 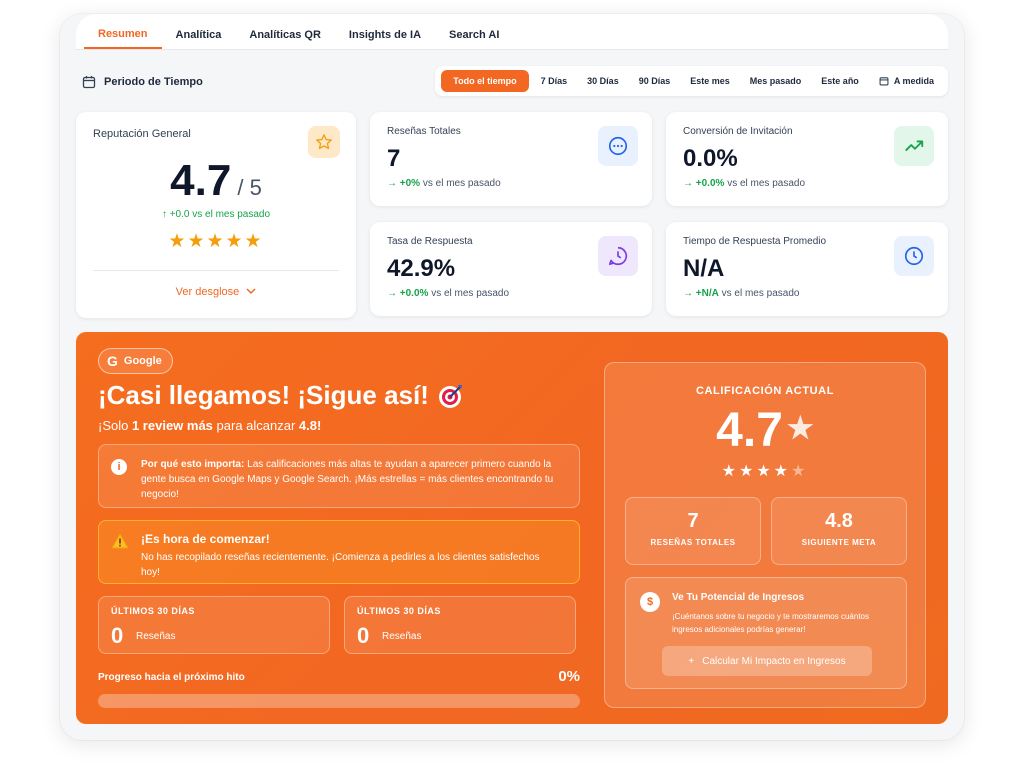 What do you see at coordinates (704, 268) in the screenshot?
I see `stat-value: N/A` at bounding box center [704, 268].